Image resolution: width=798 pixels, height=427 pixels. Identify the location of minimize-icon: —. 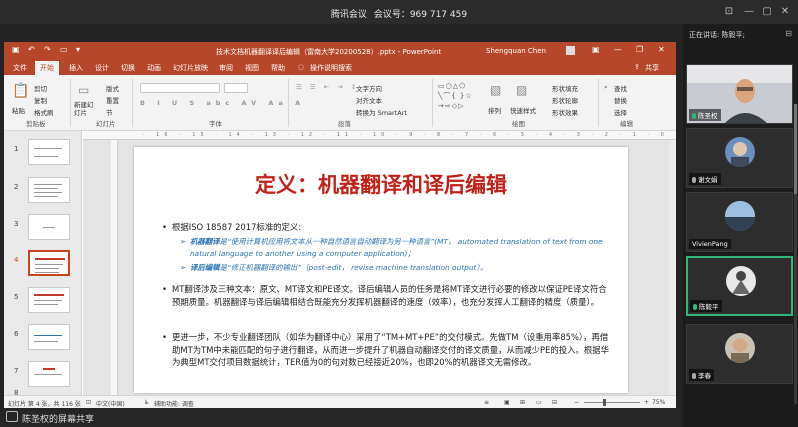
(749, 12).